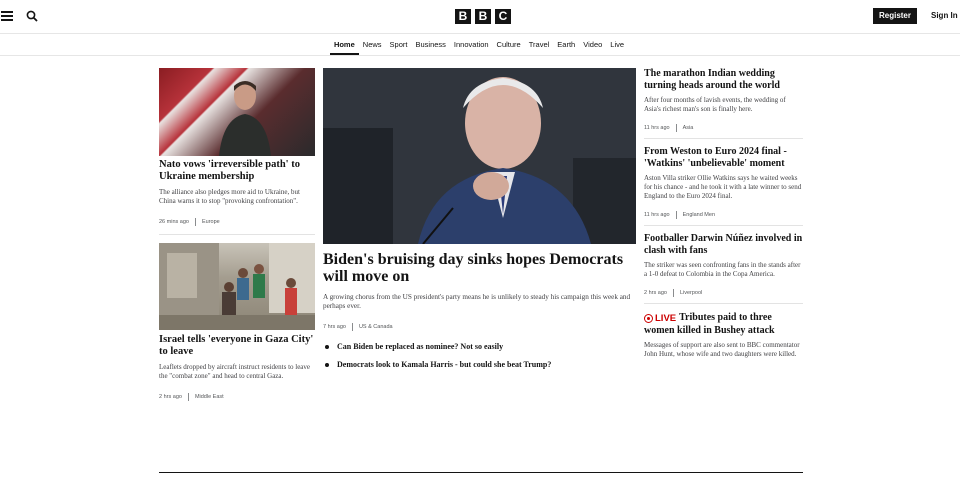  I want to click on crowd-photo-icon, so click(237, 286).